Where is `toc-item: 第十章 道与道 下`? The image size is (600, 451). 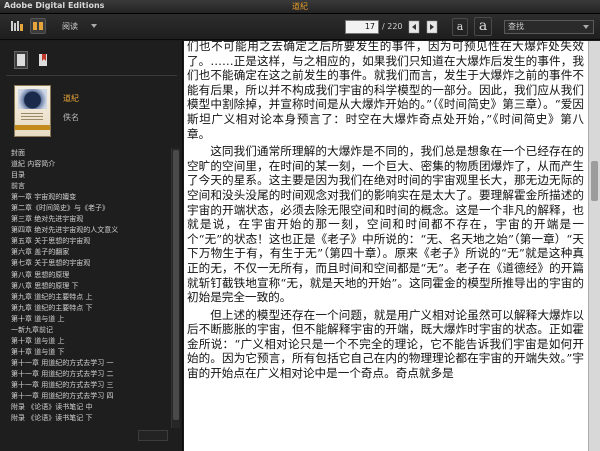
toc-item: 第十章 道与道 下 is located at coordinates (89, 352).